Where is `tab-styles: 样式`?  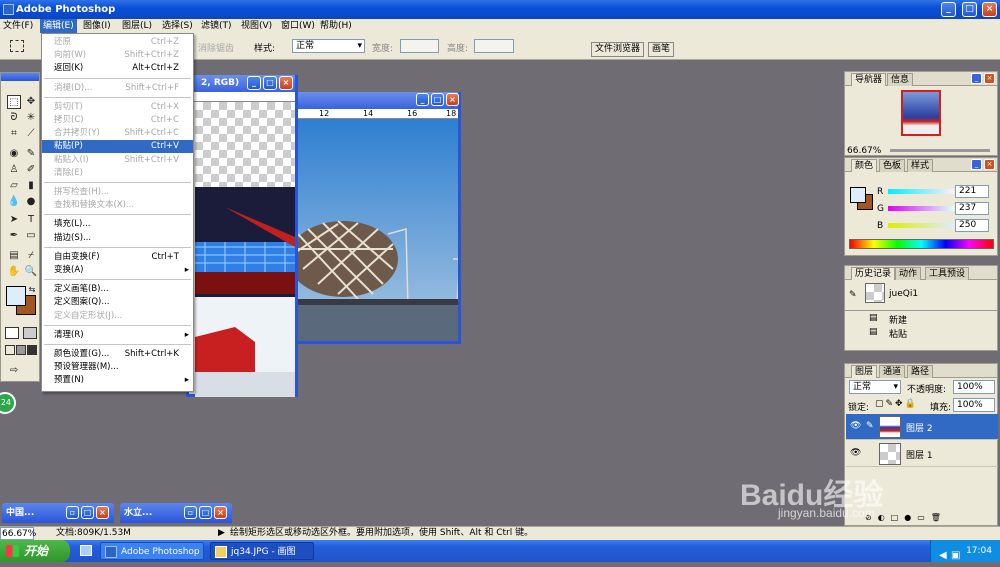 tab-styles: 样式 is located at coordinates (920, 165).